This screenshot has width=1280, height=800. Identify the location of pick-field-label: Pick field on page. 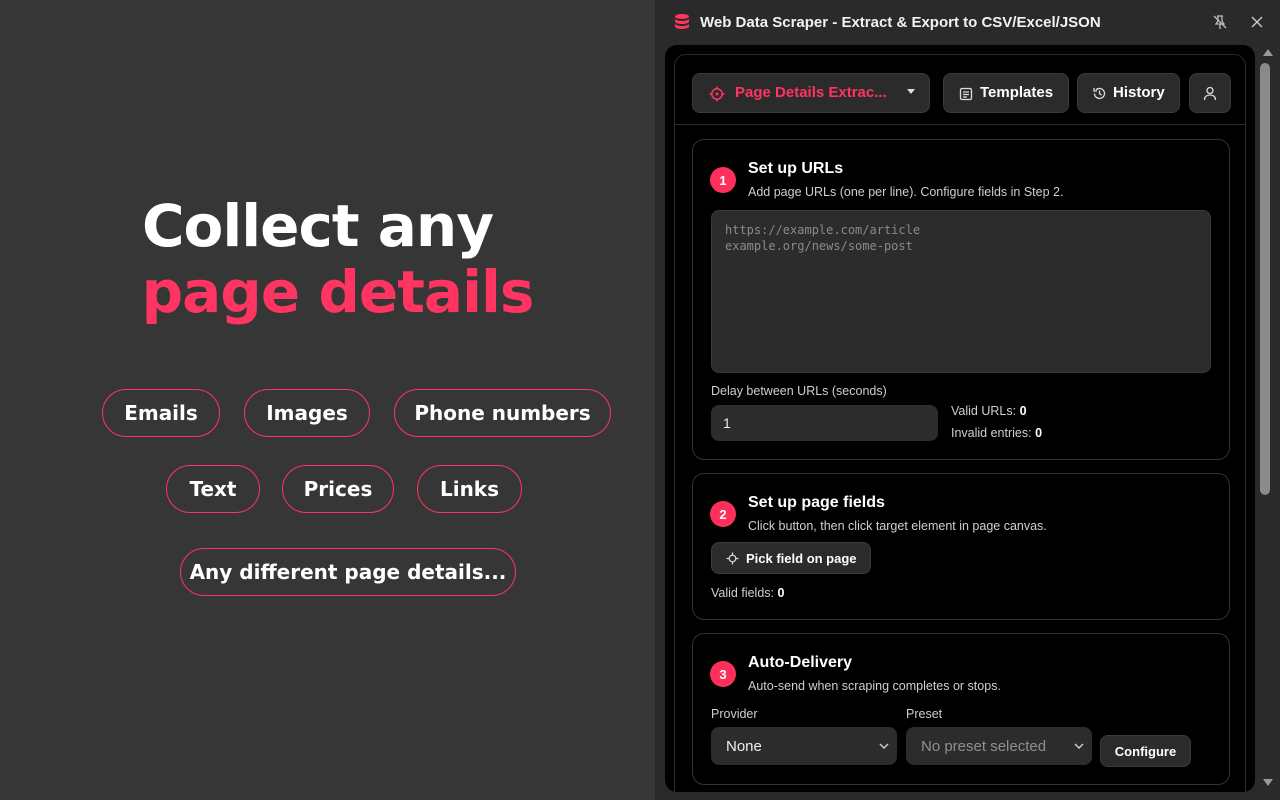
(801, 558).